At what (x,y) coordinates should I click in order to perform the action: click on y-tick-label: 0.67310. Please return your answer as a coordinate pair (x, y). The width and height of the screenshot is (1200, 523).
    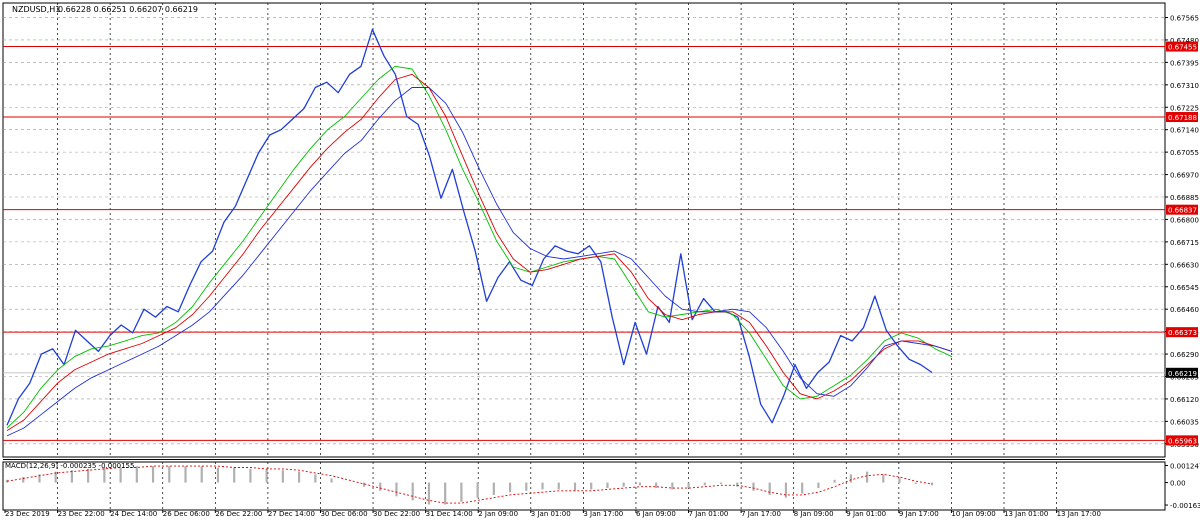
    Looking at the image, I should click on (1184, 86).